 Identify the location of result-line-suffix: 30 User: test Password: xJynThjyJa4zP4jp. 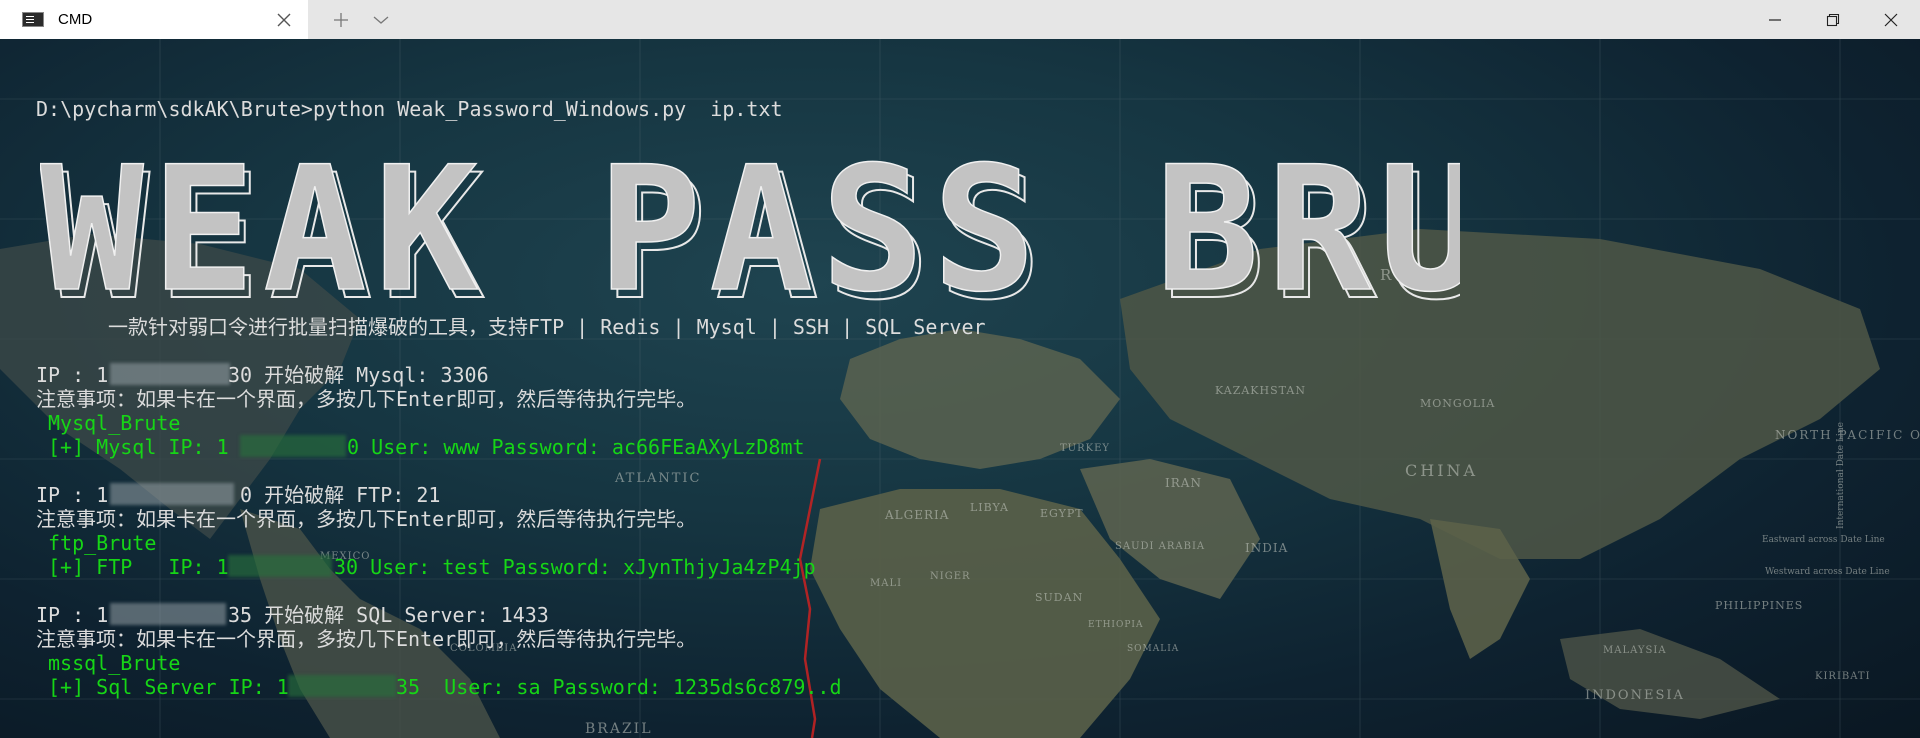
(575, 567).